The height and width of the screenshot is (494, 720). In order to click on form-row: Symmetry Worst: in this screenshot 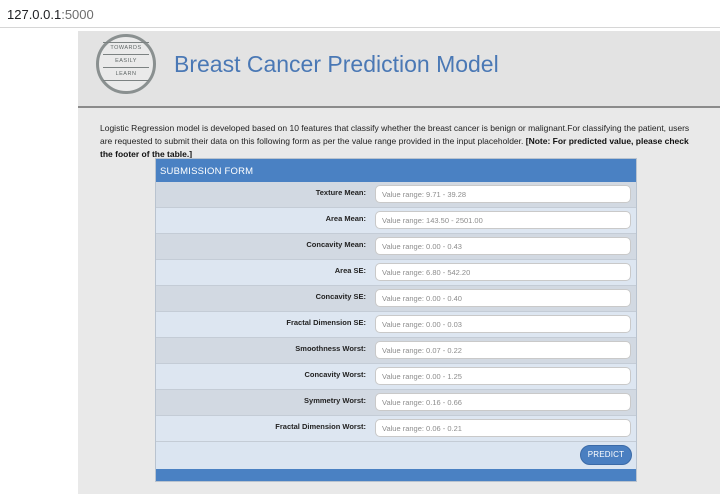, I will do `click(396, 403)`.